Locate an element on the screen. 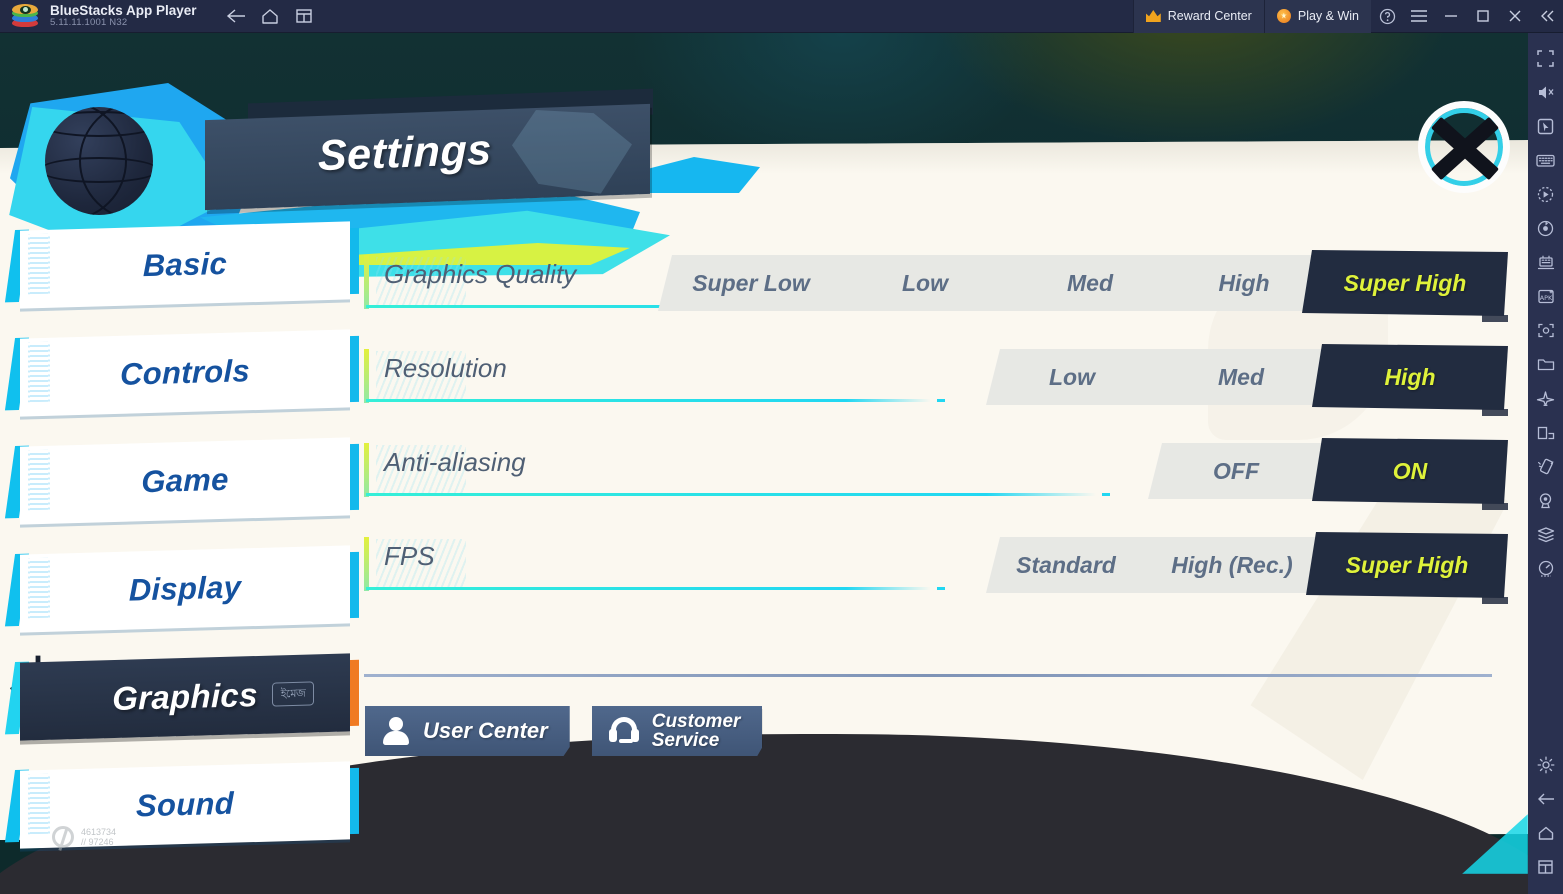  maximize-icon is located at coordinates (1483, 16).